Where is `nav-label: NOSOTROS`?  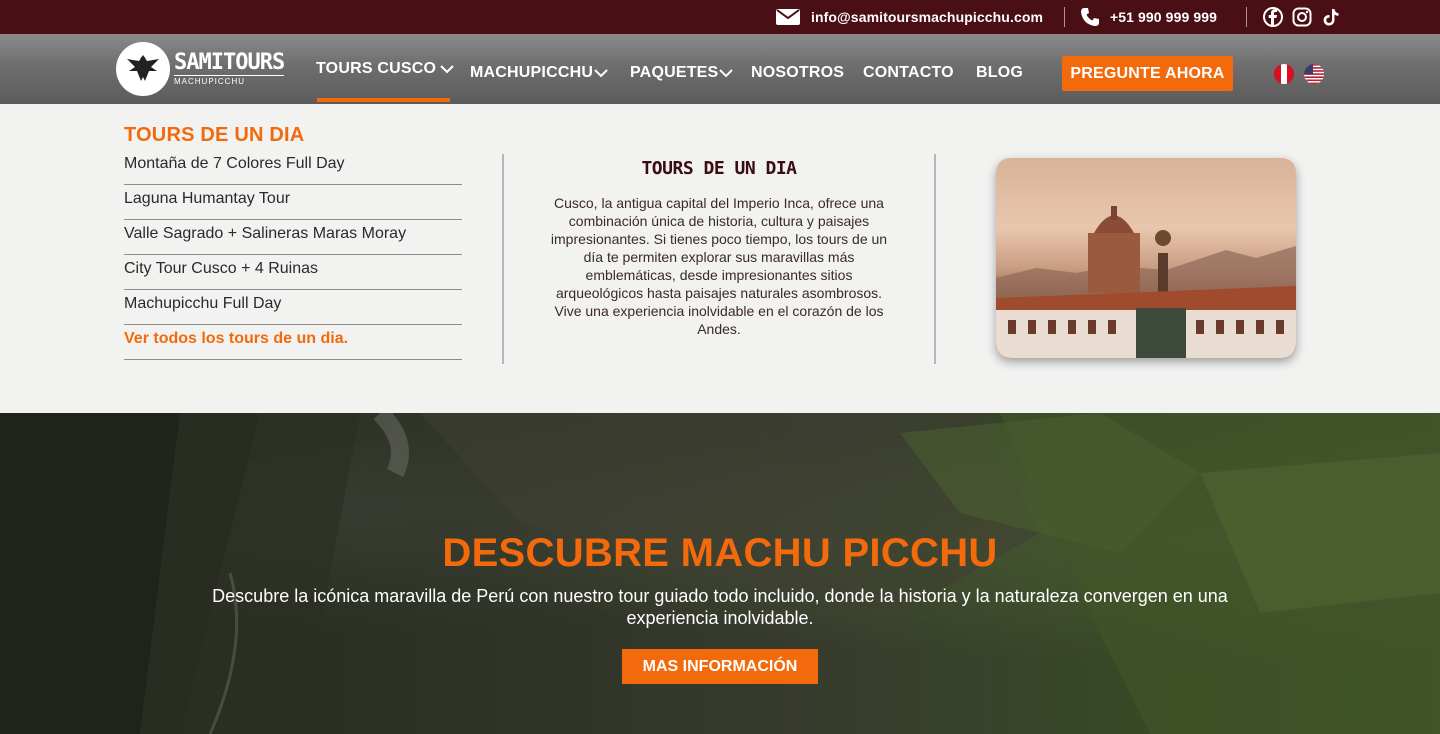
nav-label: NOSOTROS is located at coordinates (798, 72).